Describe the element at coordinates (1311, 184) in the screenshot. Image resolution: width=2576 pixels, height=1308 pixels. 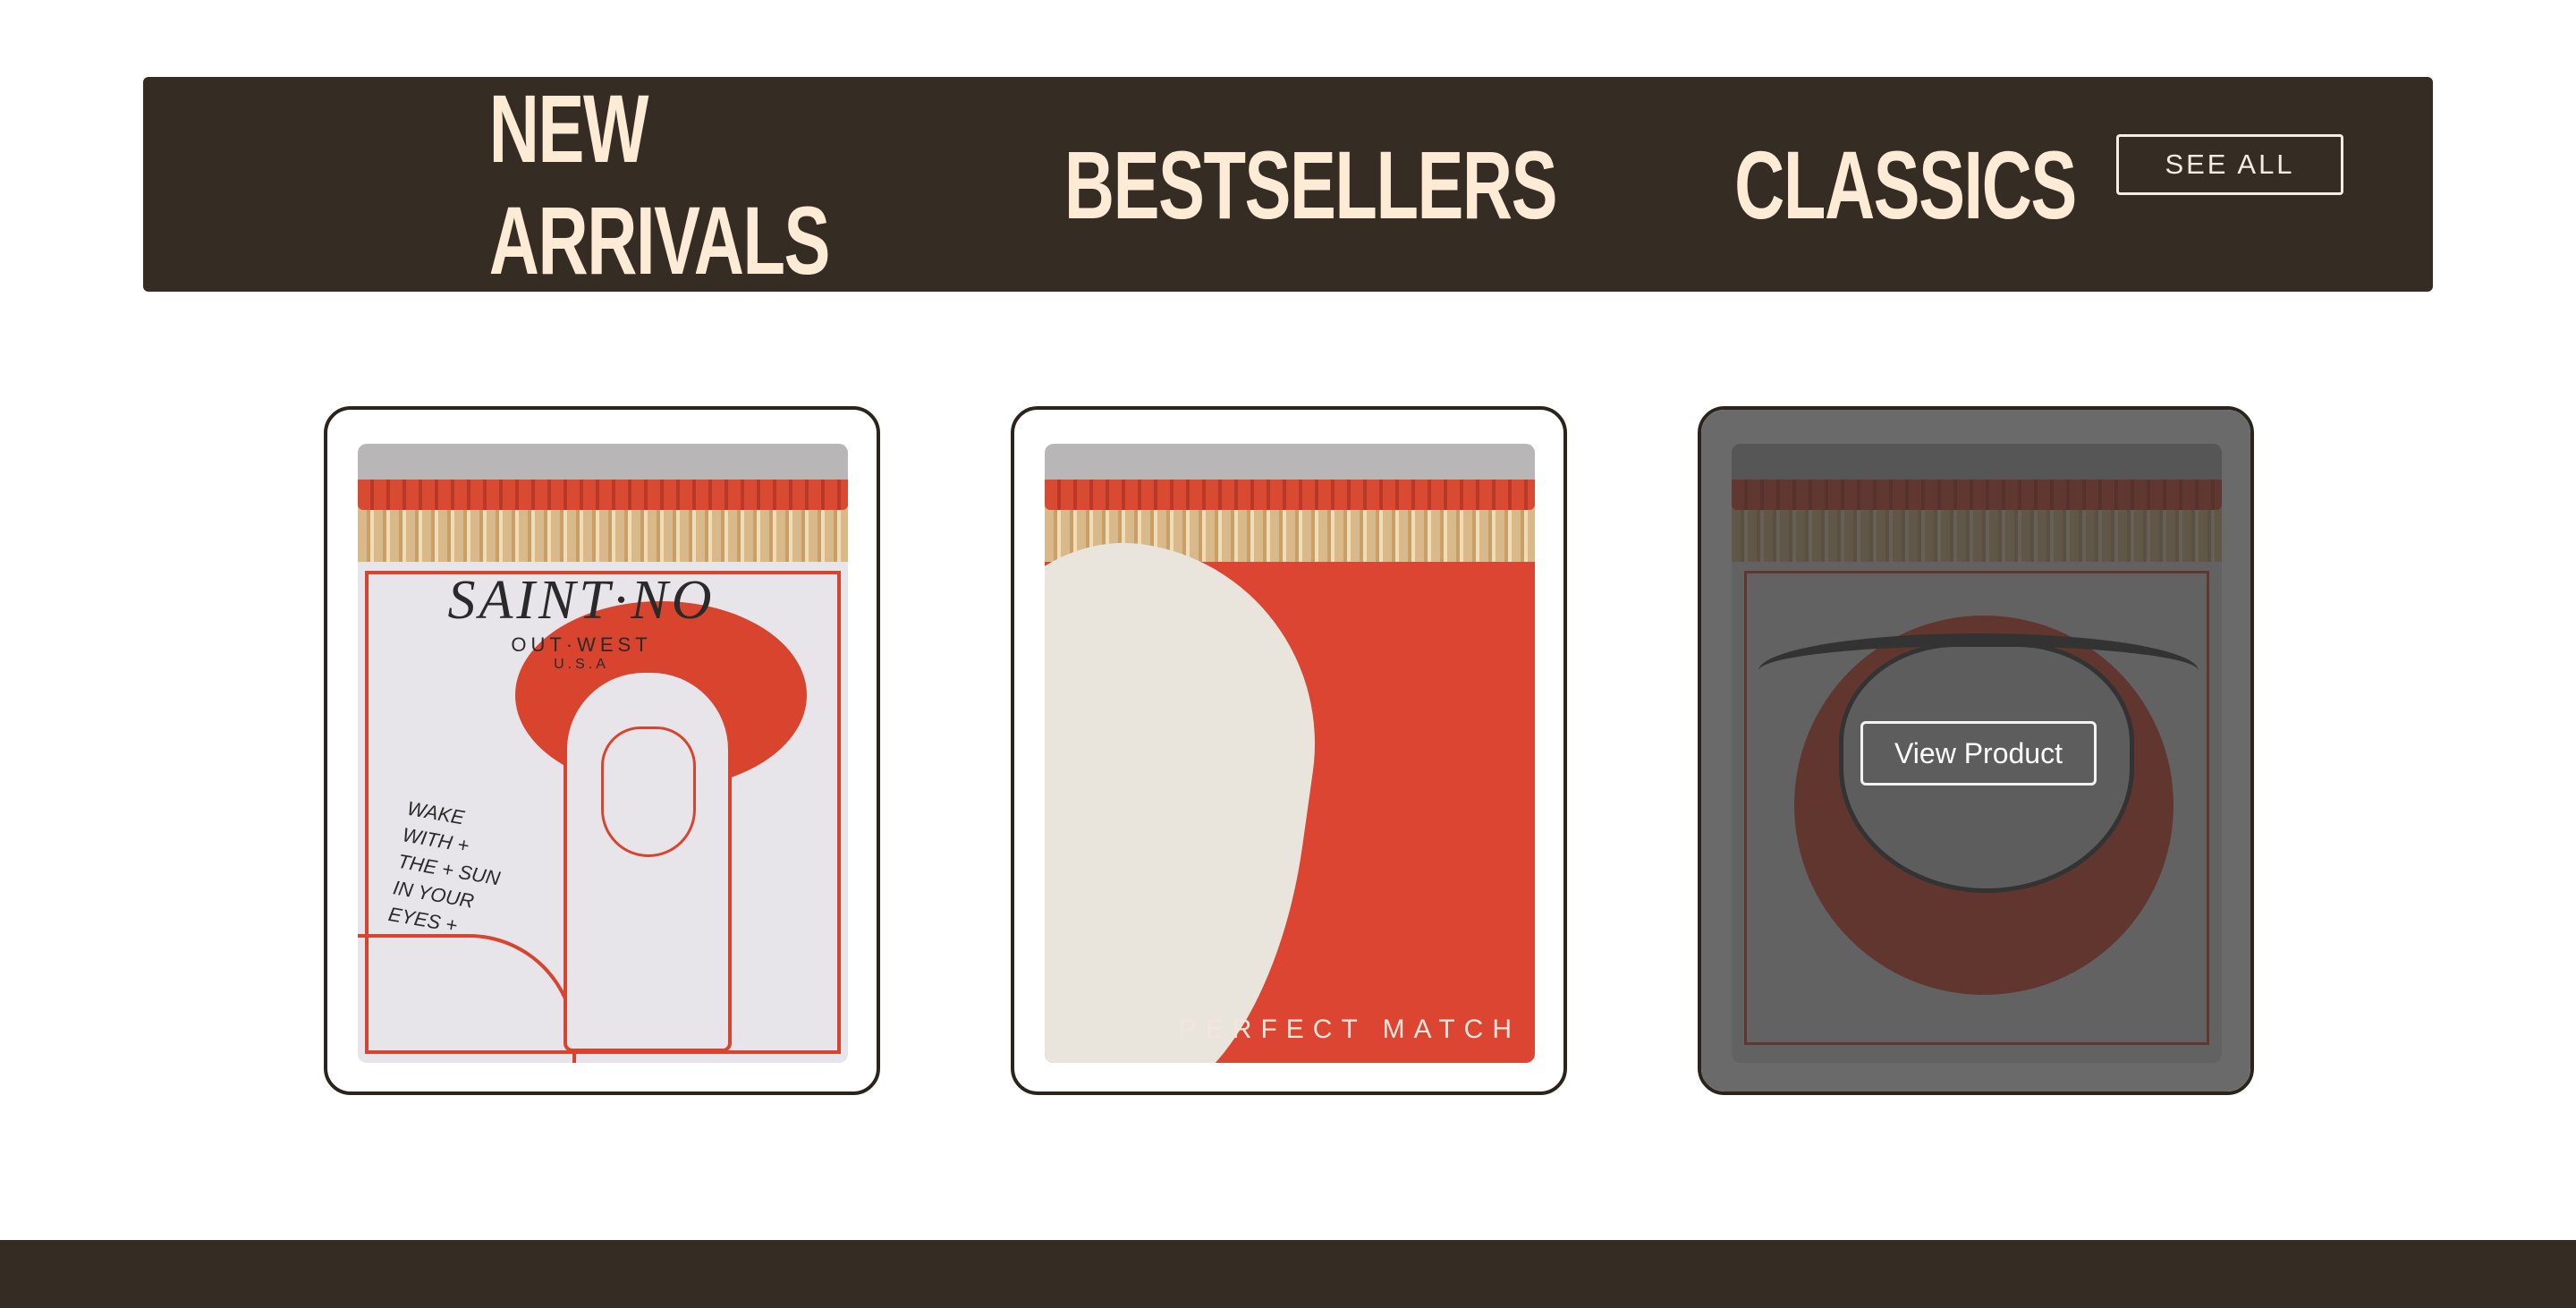
I see `tab-bestsellers: BESTSELLERS` at that location.